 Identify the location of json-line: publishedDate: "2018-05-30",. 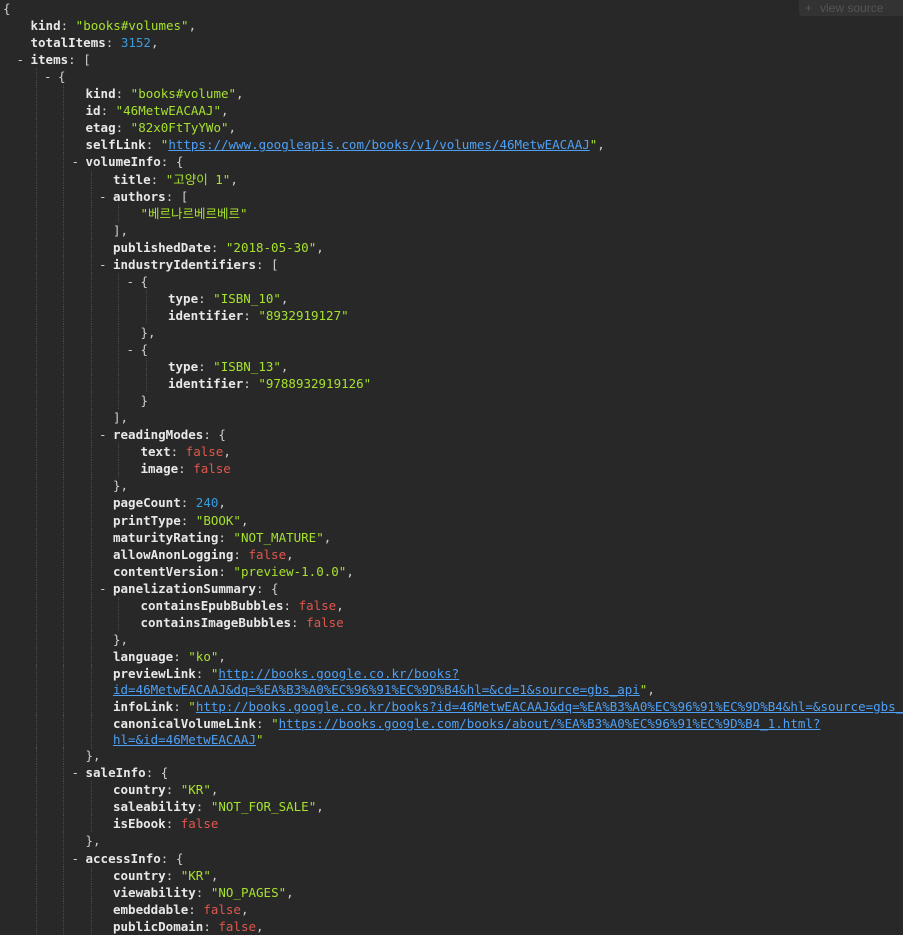
(451, 247).